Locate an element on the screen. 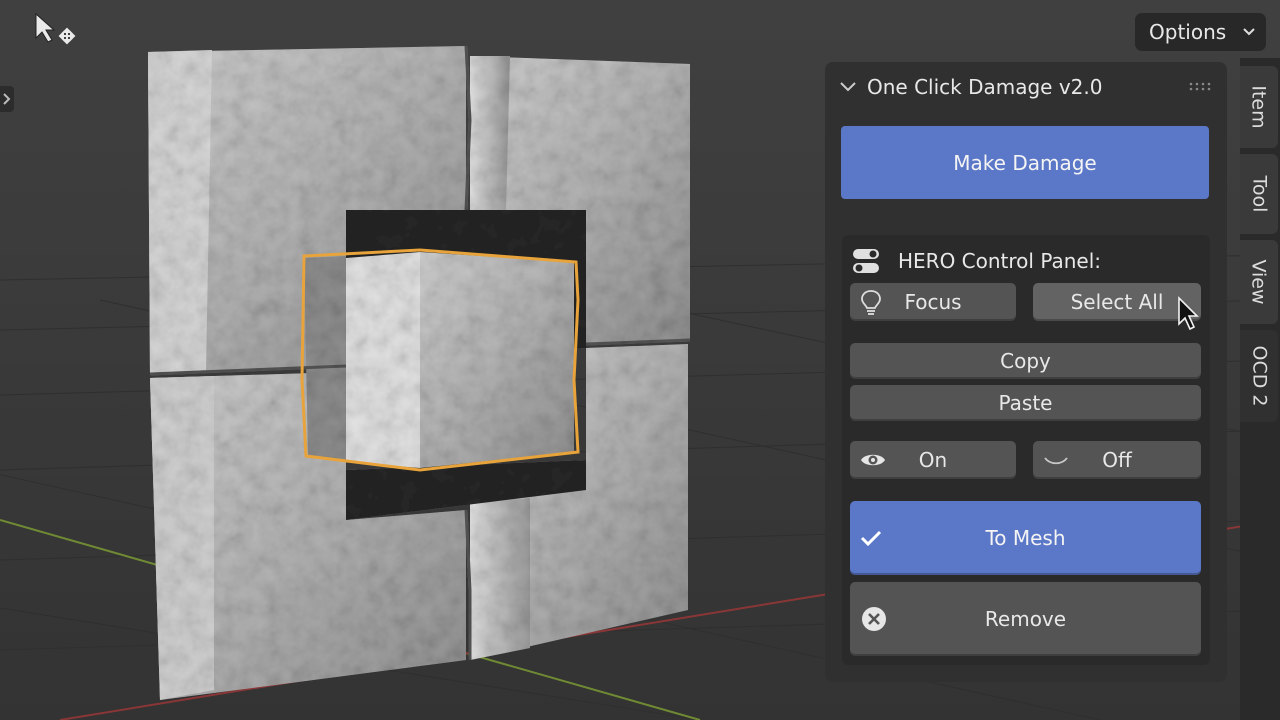 The height and width of the screenshot is (720, 1280). eye-closed-icon is located at coordinates (1056, 460).